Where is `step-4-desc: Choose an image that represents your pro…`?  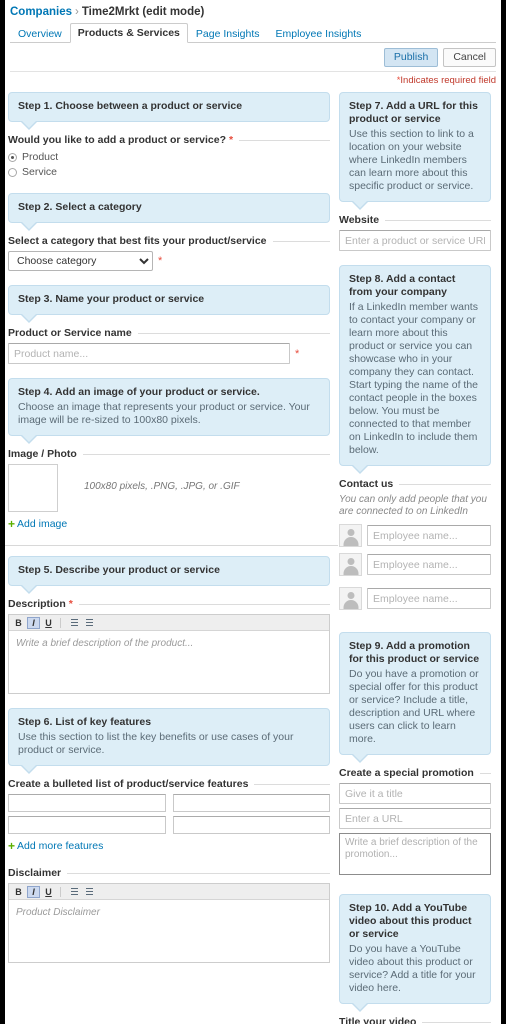
step-4-desc: Choose an image that represents your pro… is located at coordinates (164, 413).